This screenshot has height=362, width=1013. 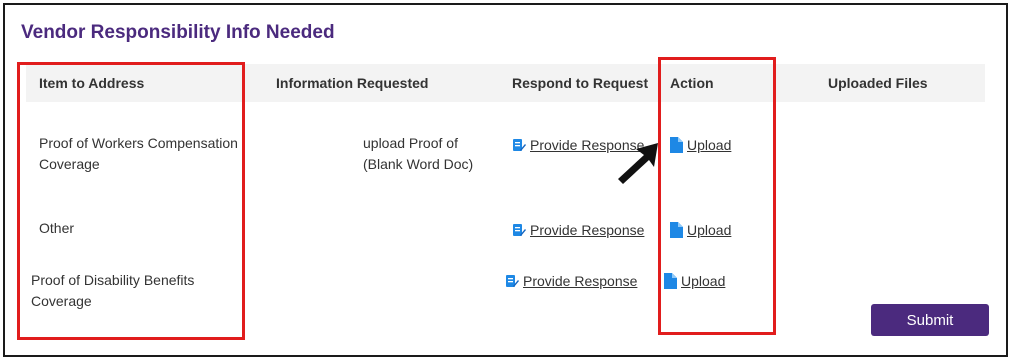 I want to click on column-header-item: Item to Address, so click(x=92, y=83).